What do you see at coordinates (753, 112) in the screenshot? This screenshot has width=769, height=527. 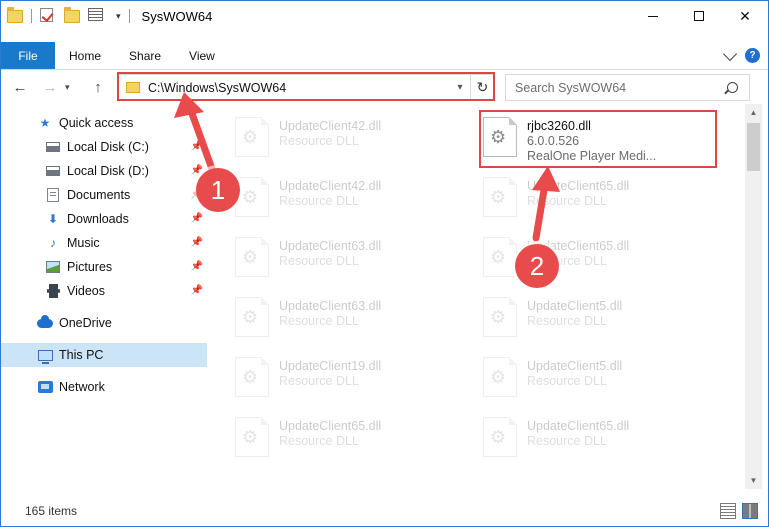 I see `scroll-up-icon: ▲` at bounding box center [753, 112].